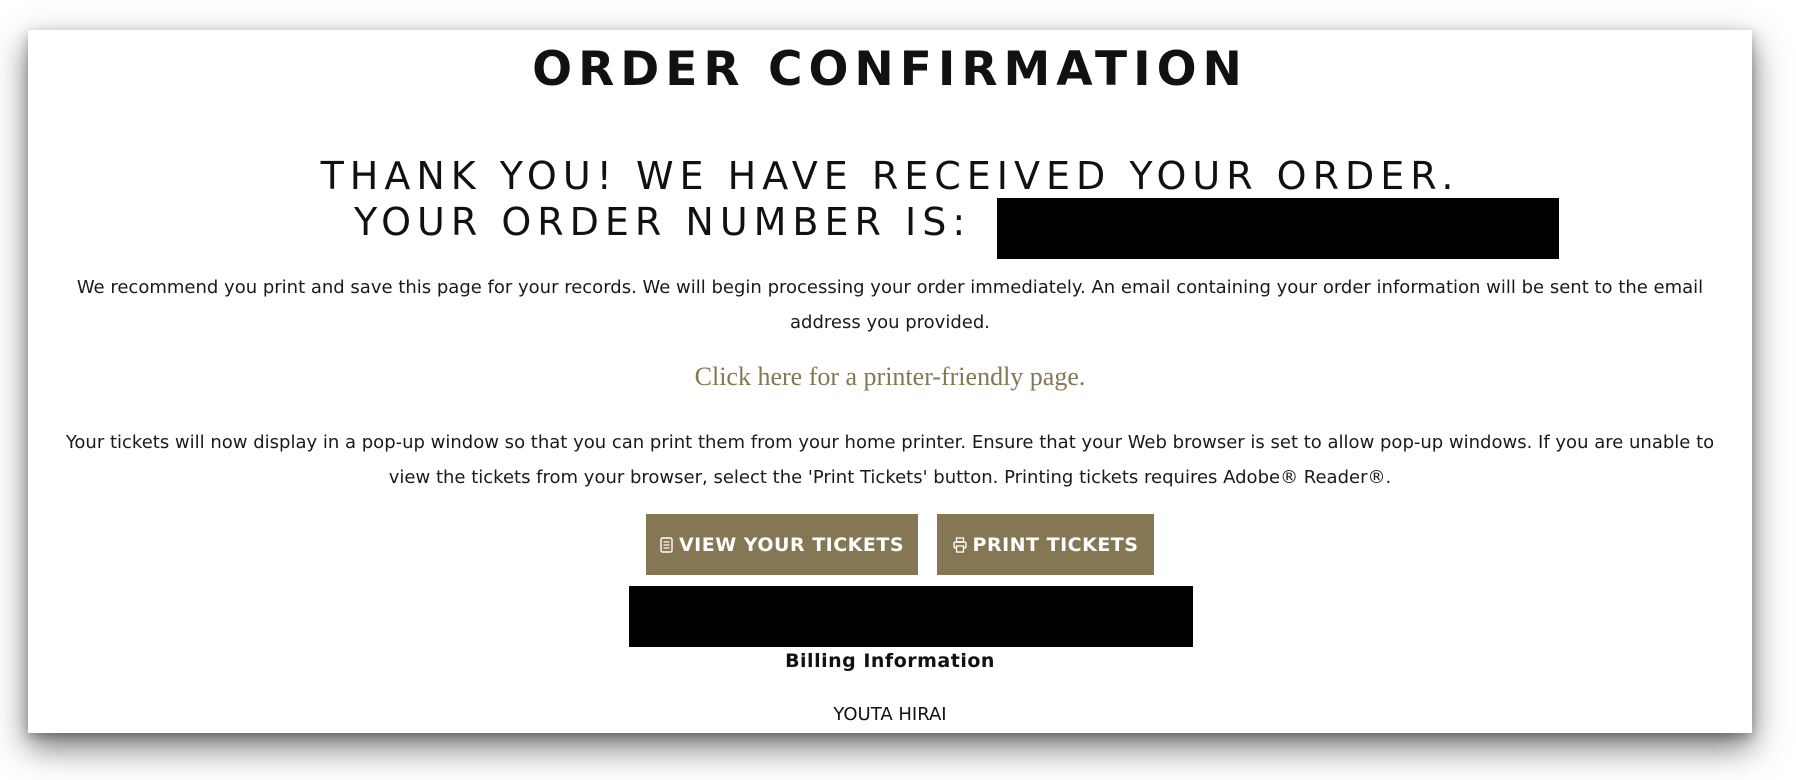 The height and width of the screenshot is (780, 1796). Describe the element at coordinates (890, 714) in the screenshot. I see `billing-name: YOUTA HIRAI` at that location.